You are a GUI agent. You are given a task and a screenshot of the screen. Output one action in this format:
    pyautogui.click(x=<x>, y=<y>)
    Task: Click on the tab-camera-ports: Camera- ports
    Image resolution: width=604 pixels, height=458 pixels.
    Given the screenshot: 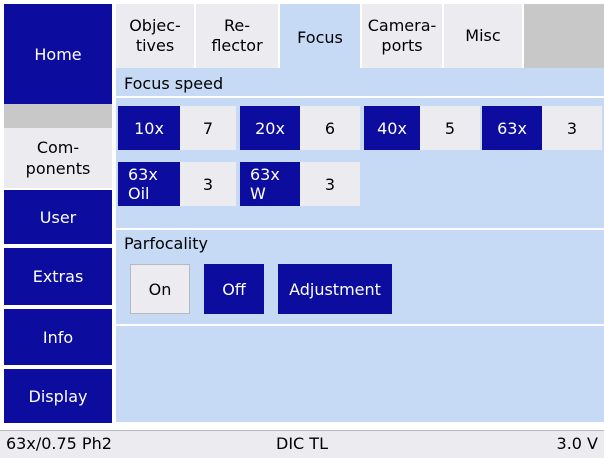 What is the action you would take?
    pyautogui.click(x=402, y=36)
    